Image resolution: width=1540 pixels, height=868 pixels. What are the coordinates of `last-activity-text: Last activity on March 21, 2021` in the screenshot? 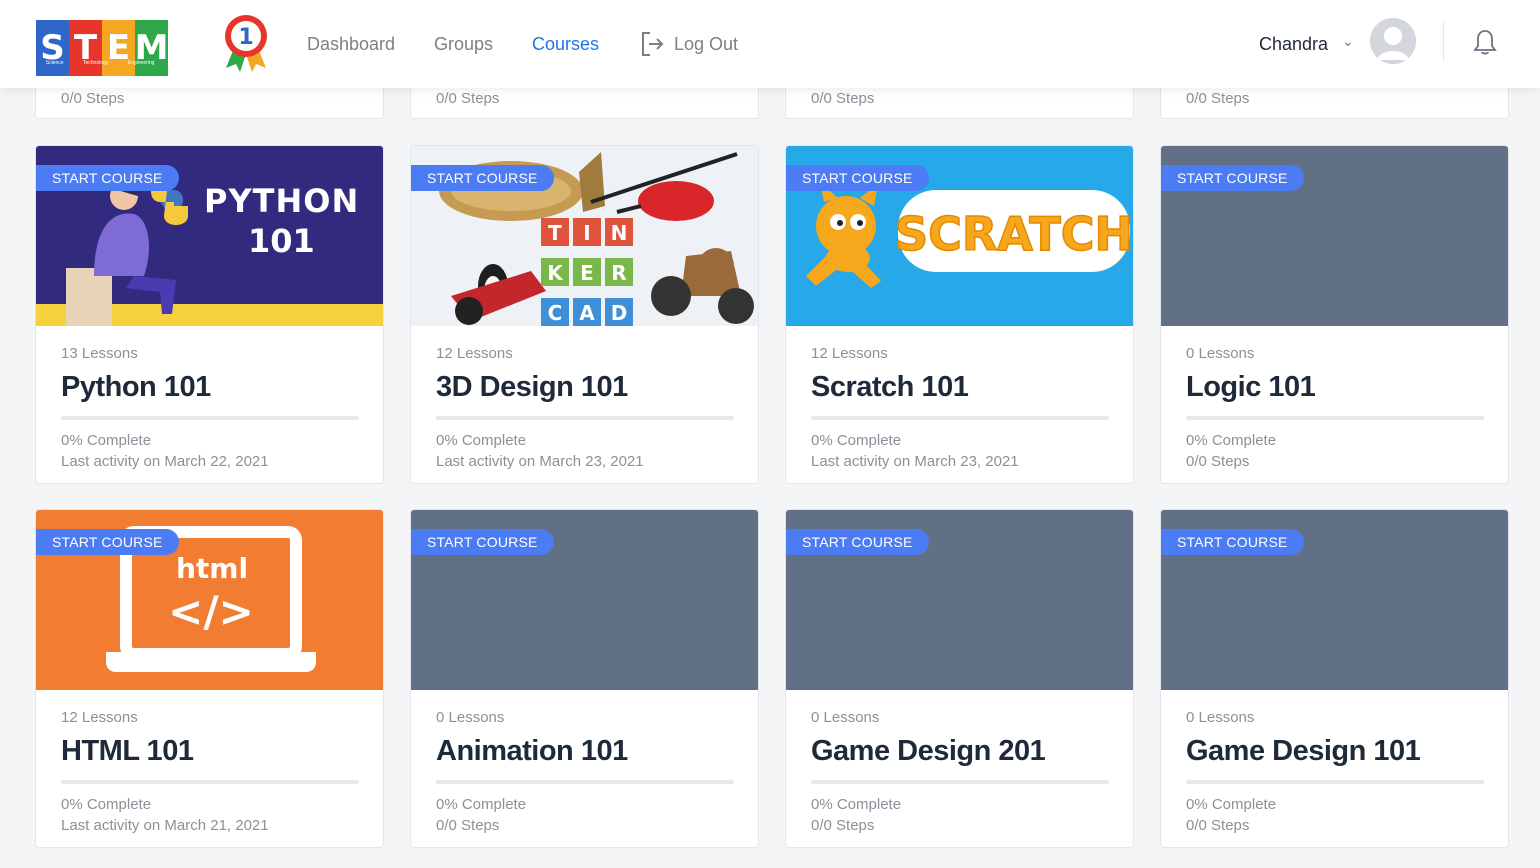 It's located at (165, 825).